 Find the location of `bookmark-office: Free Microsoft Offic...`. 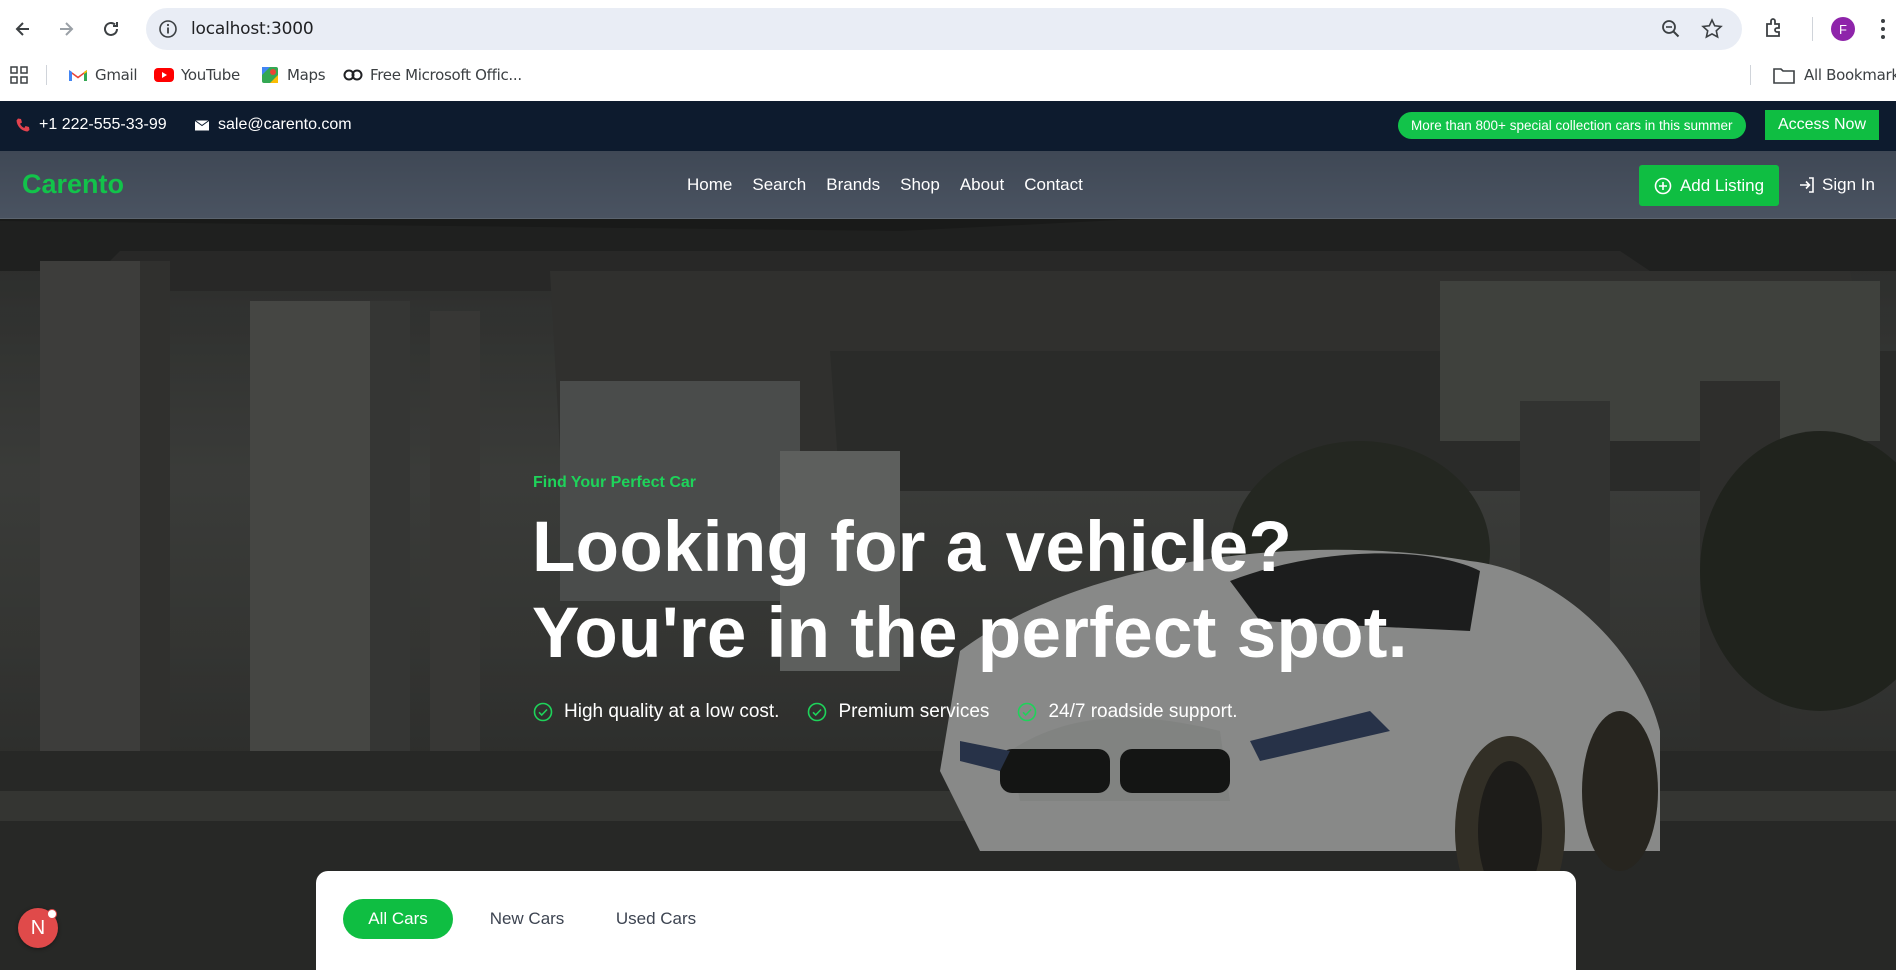

bookmark-office: Free Microsoft Offic... is located at coordinates (432, 75).